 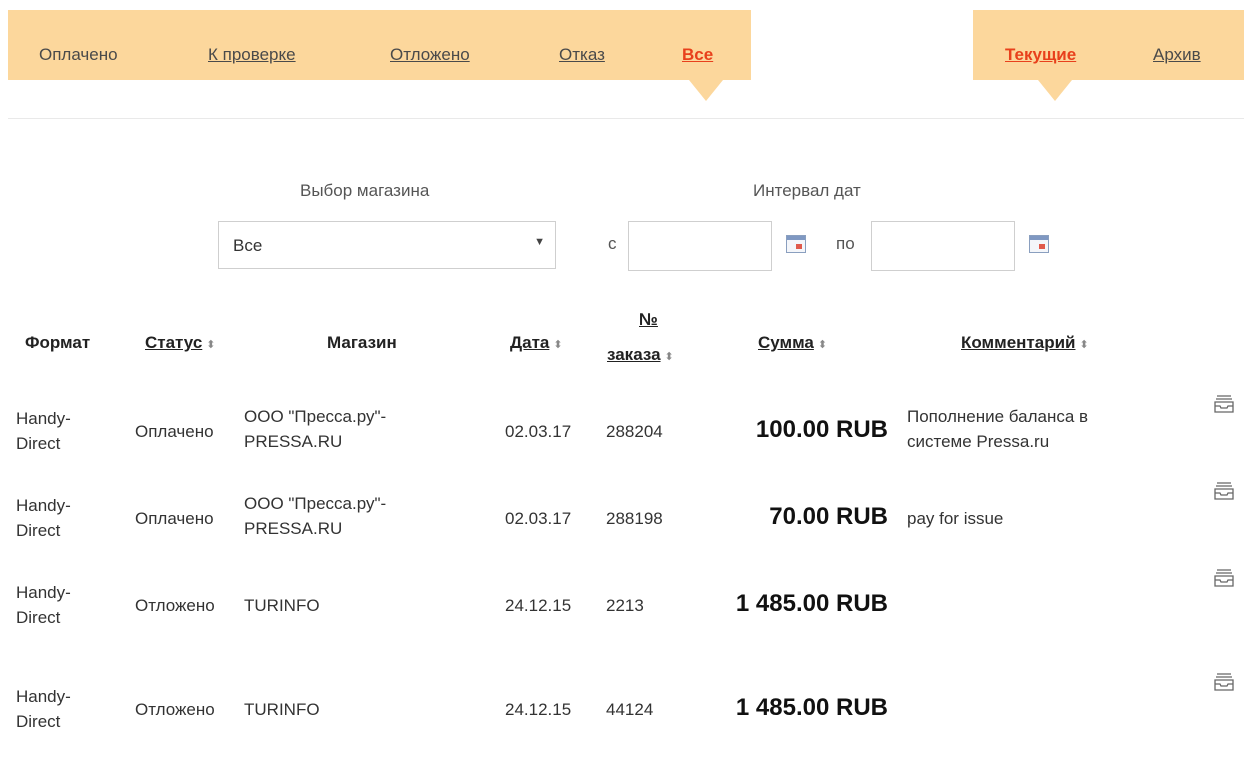 I want to click on cell-sum: 70.00 RUB, so click(x=828, y=516).